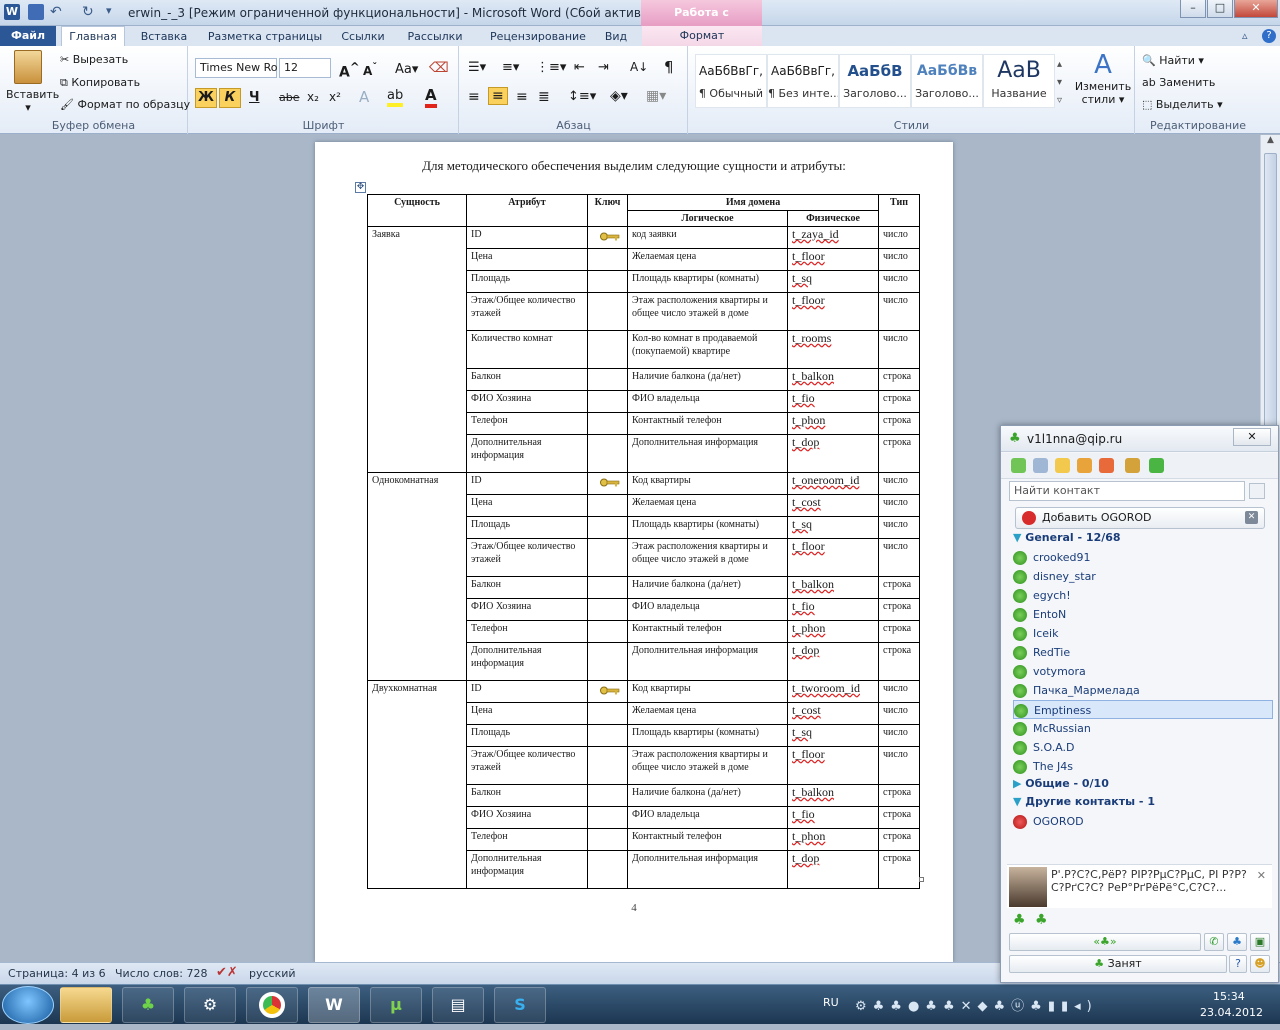  Describe the element at coordinates (305, 68) in the screenshot. I see `font-size-input: 12` at that location.